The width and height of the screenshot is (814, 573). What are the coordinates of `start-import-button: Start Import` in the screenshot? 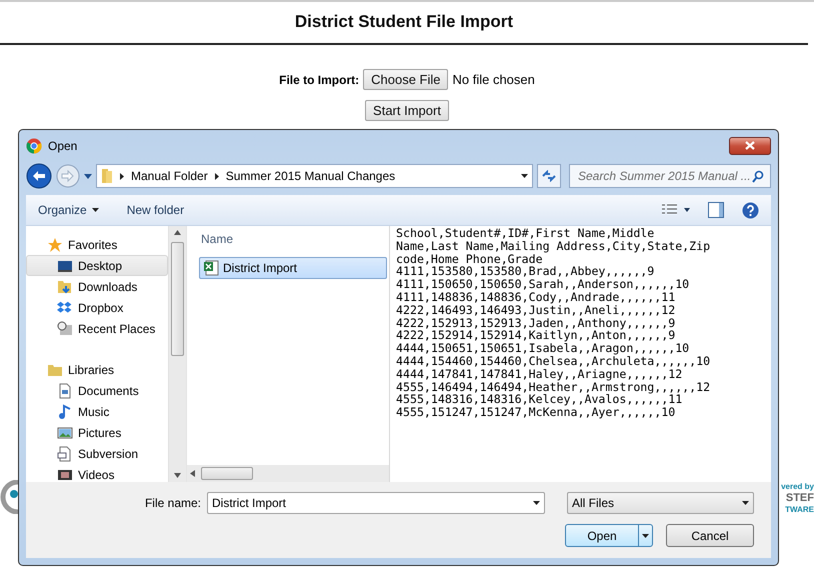 It's located at (407, 110).